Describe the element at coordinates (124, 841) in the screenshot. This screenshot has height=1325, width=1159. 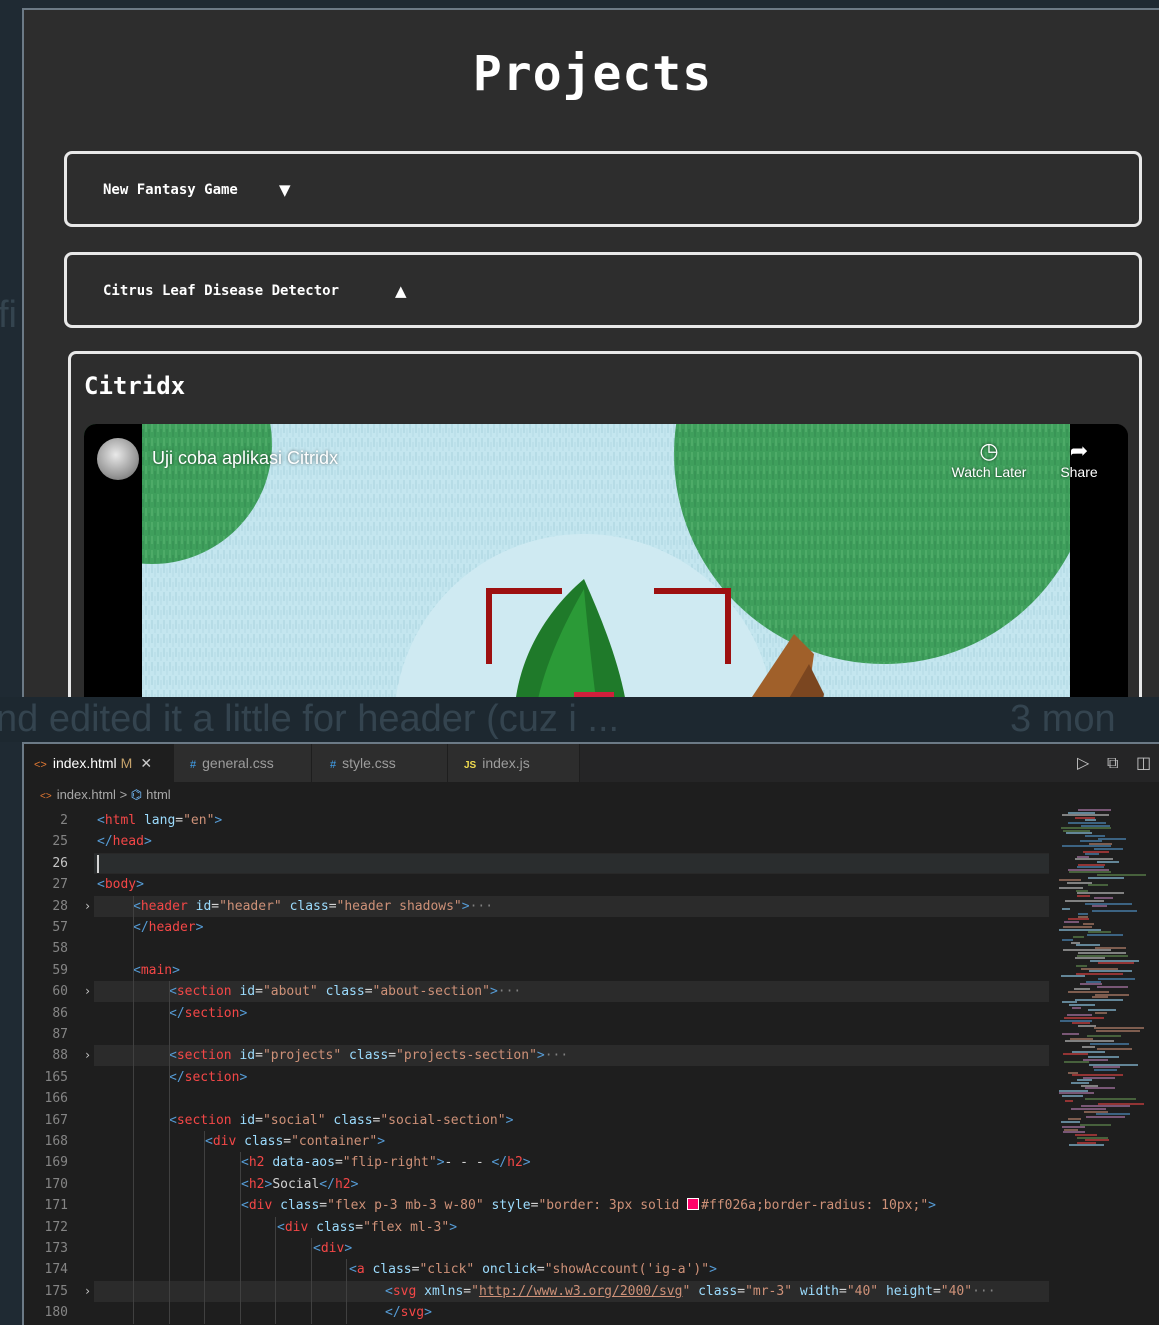
I see `code-line: </head>` at that location.